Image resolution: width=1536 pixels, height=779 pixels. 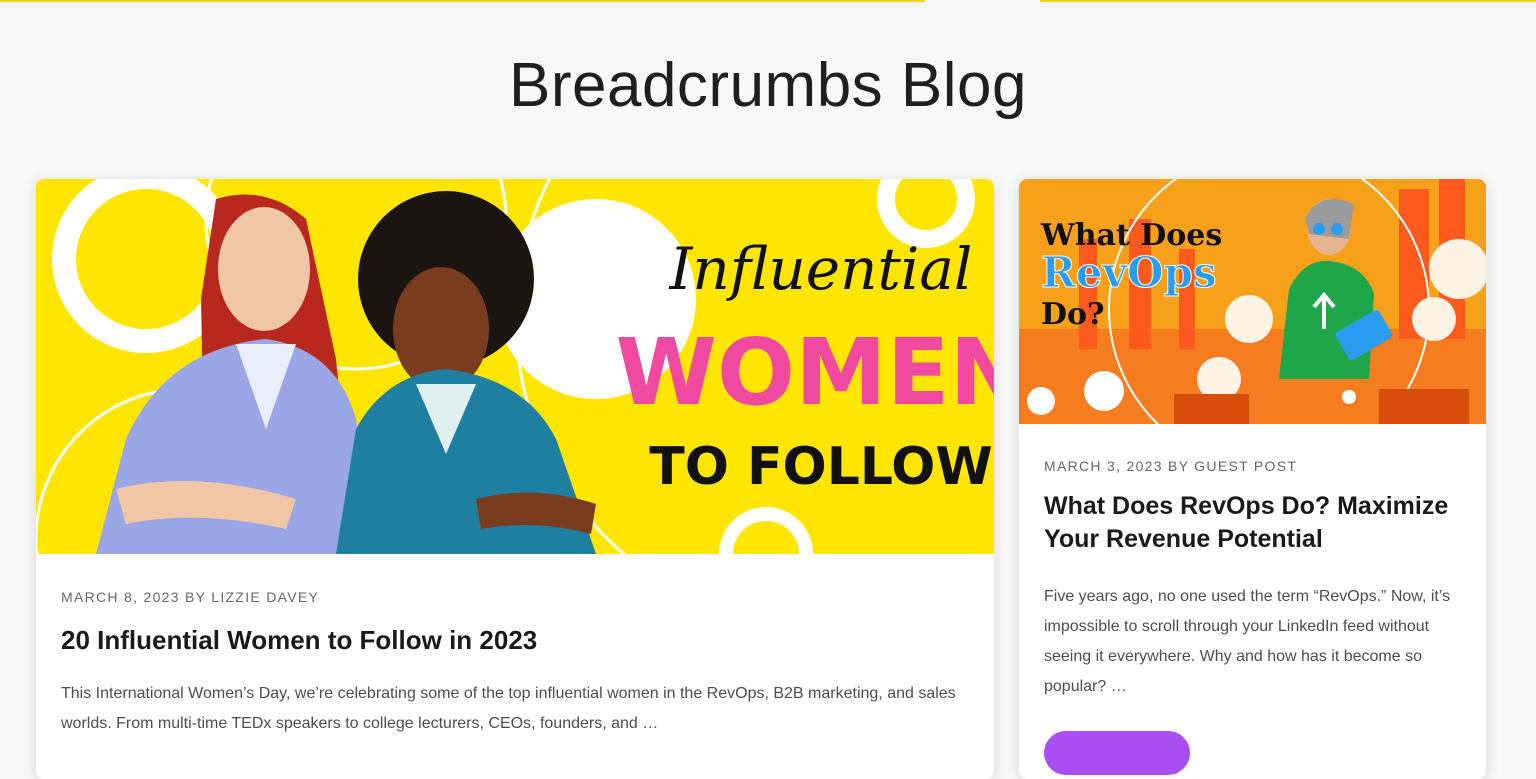 I want to click on hero-script-text: Influential, so click(x=821, y=269).